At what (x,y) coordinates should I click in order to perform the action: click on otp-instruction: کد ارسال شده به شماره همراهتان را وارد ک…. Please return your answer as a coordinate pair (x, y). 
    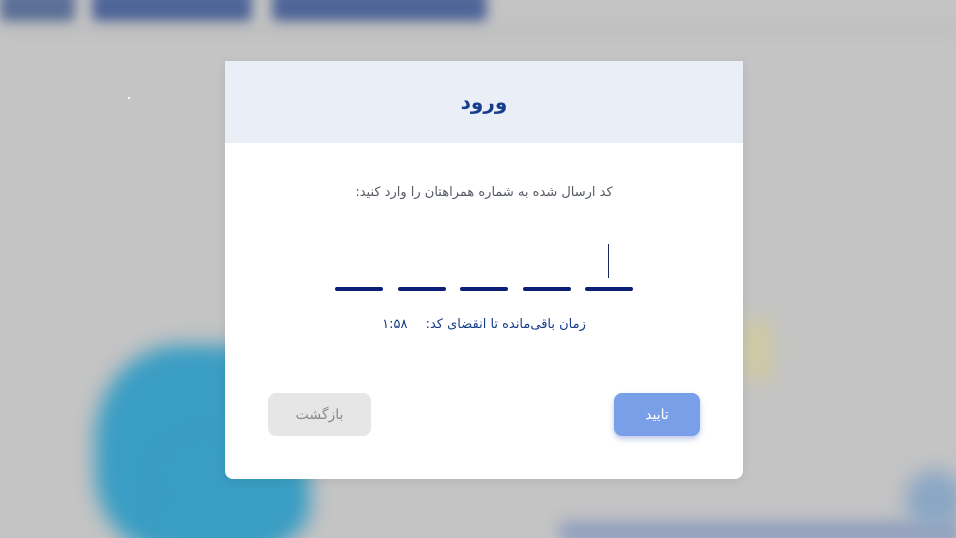
    Looking at the image, I should click on (484, 192).